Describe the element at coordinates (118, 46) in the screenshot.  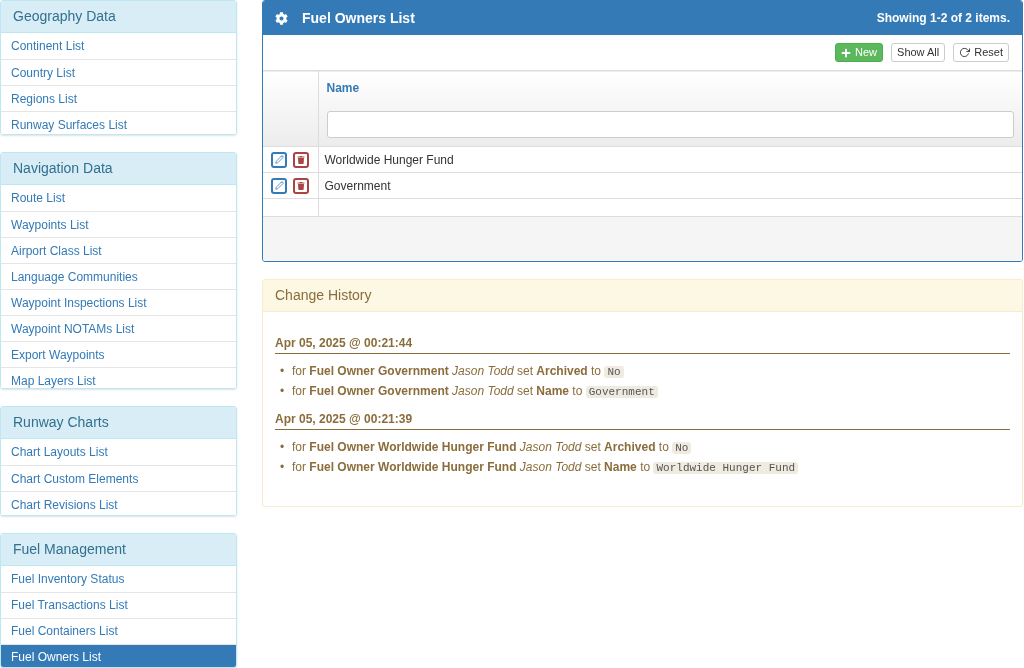
I see `sidebar-item: Continent List` at that location.